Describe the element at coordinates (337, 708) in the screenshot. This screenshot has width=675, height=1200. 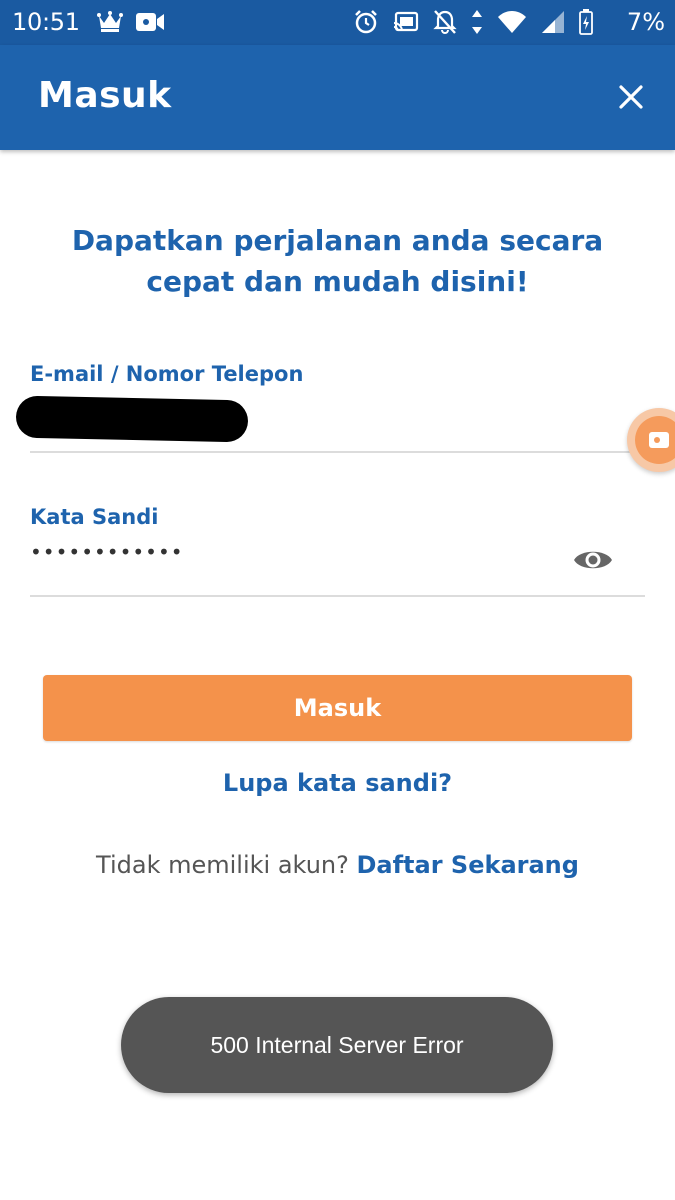
I see `login-button: Masuk` at that location.